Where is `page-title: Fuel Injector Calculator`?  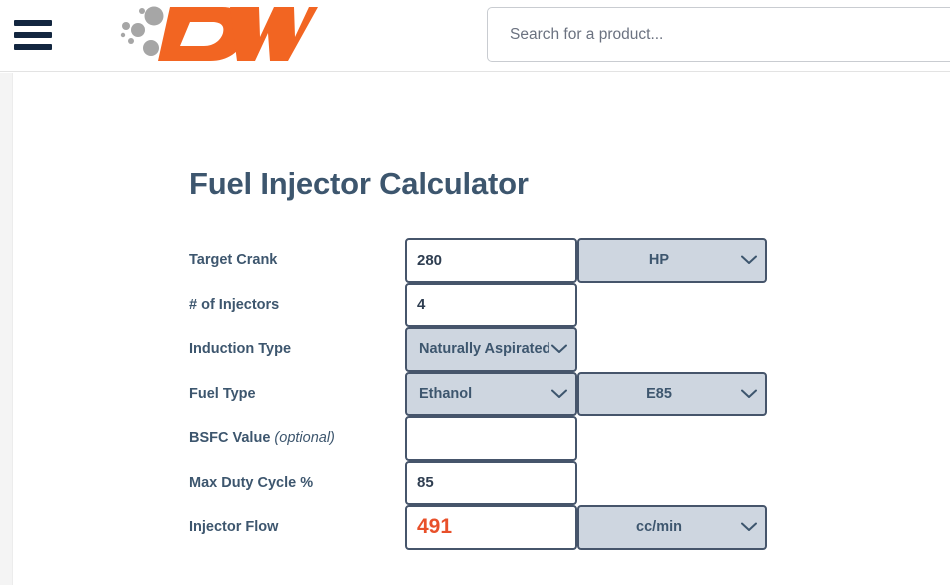
page-title: Fuel Injector Calculator is located at coordinates (359, 183).